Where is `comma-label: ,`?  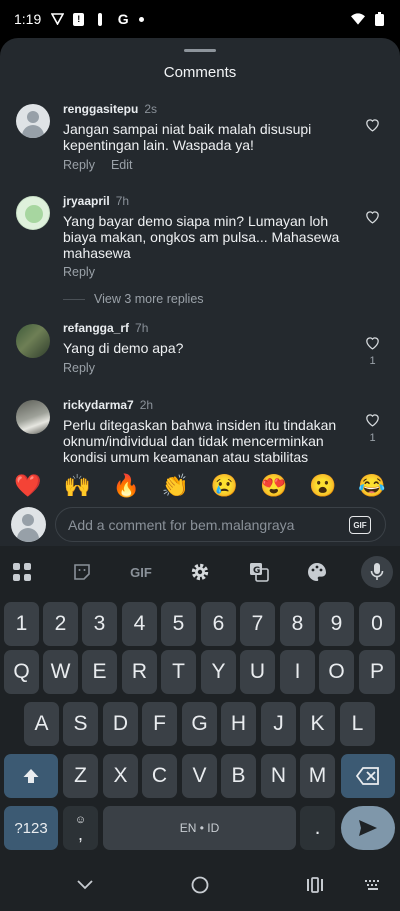
comma-label: , is located at coordinates (80, 833).